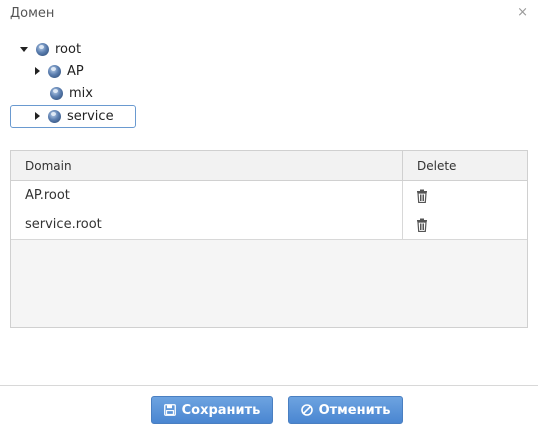 This screenshot has height=432, width=538. What do you see at coordinates (32, 13) in the screenshot?
I see `dialog-title: Домен` at bounding box center [32, 13].